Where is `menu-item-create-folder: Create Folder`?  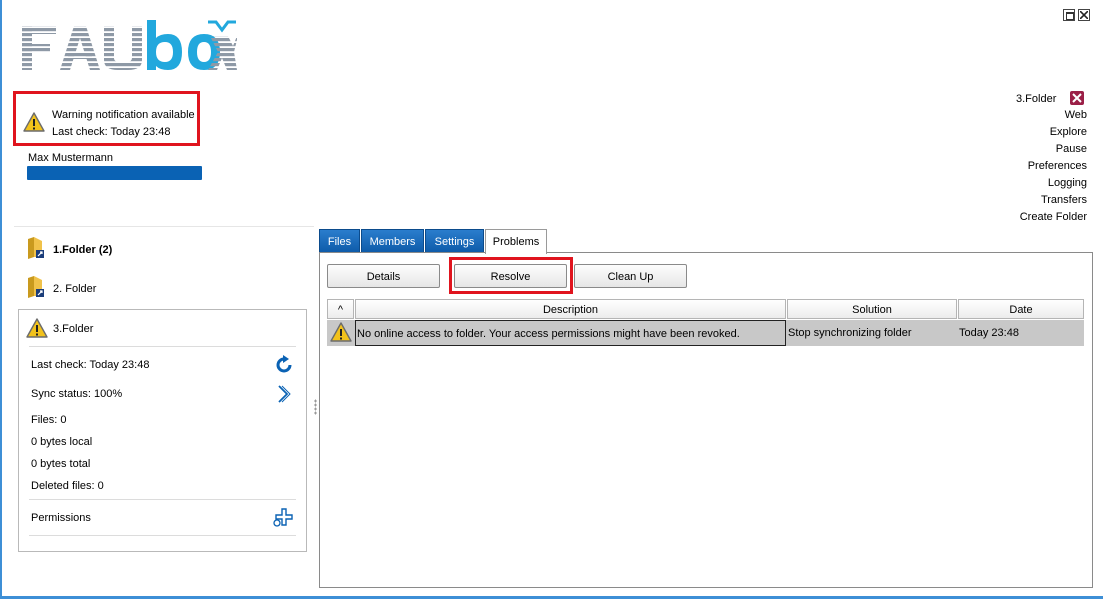 menu-item-create-folder: Create Folder is located at coordinates (1053, 217).